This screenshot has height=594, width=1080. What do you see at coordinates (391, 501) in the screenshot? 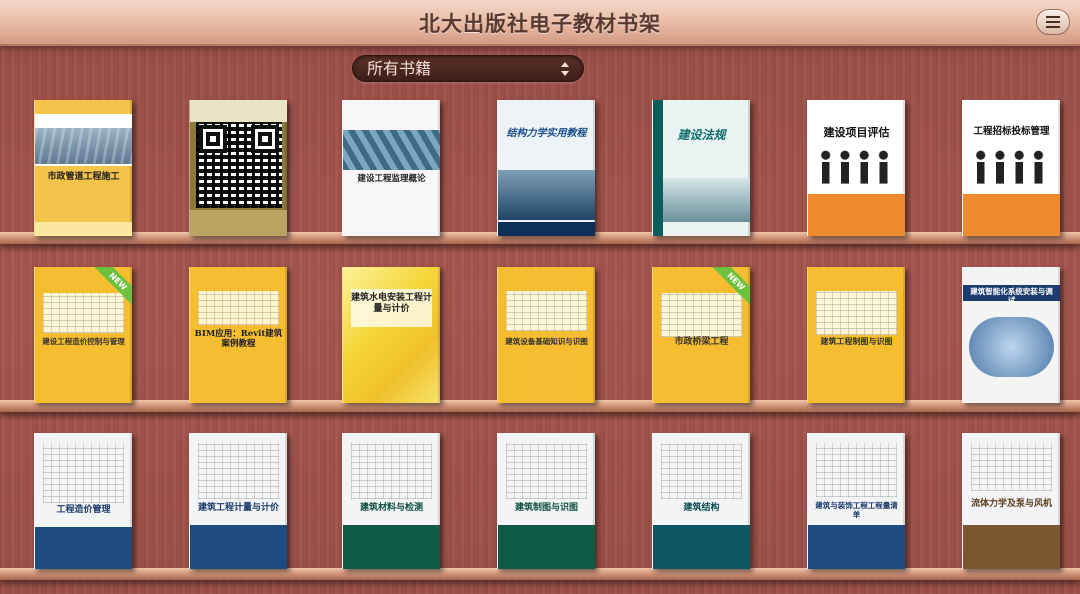
I see `book-cover: 建筑材料与检测` at bounding box center [391, 501].